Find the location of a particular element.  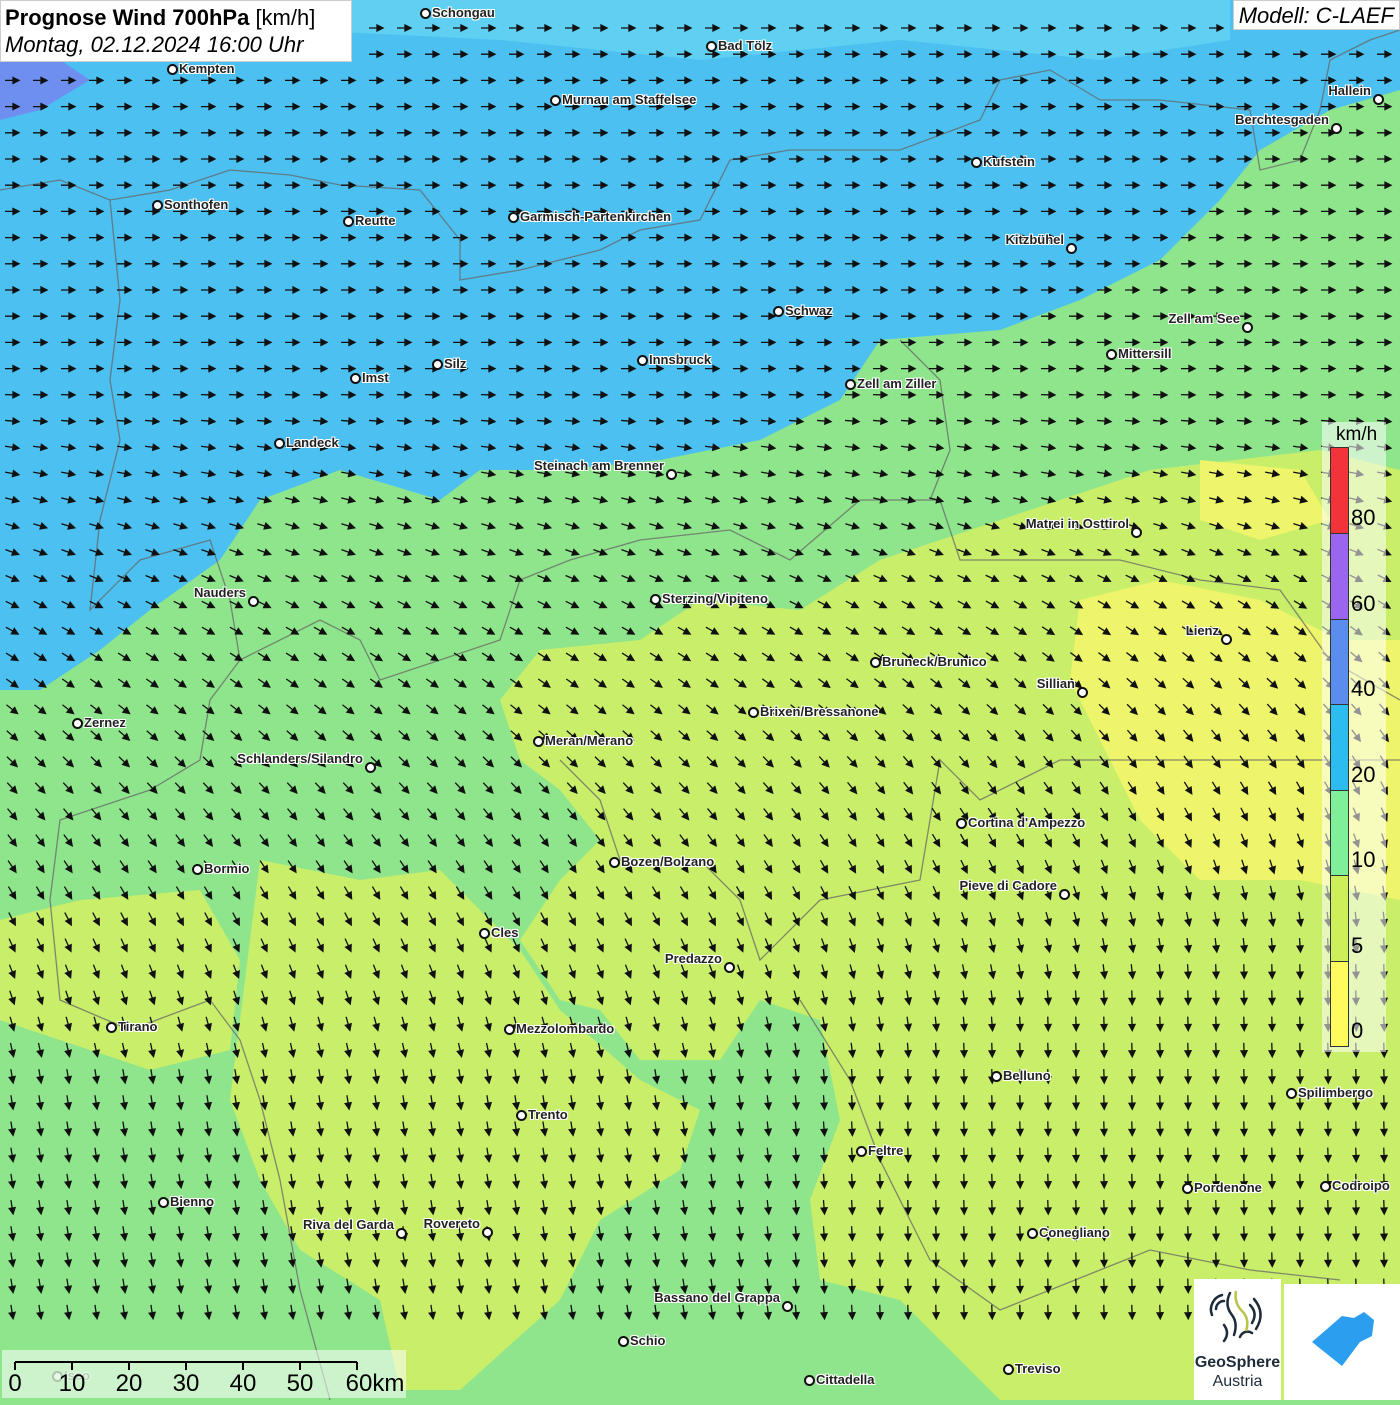

forecast-datetime: Montag, 02.12.2024 16:00 Uhr is located at coordinates (154, 44).